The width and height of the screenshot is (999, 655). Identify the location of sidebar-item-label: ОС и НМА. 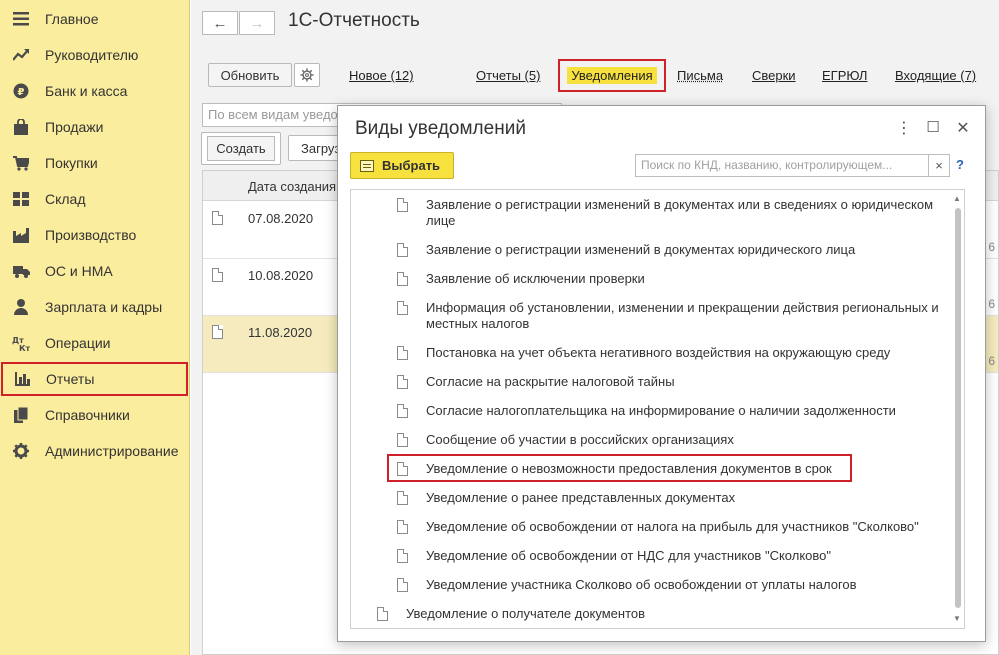
(79, 271).